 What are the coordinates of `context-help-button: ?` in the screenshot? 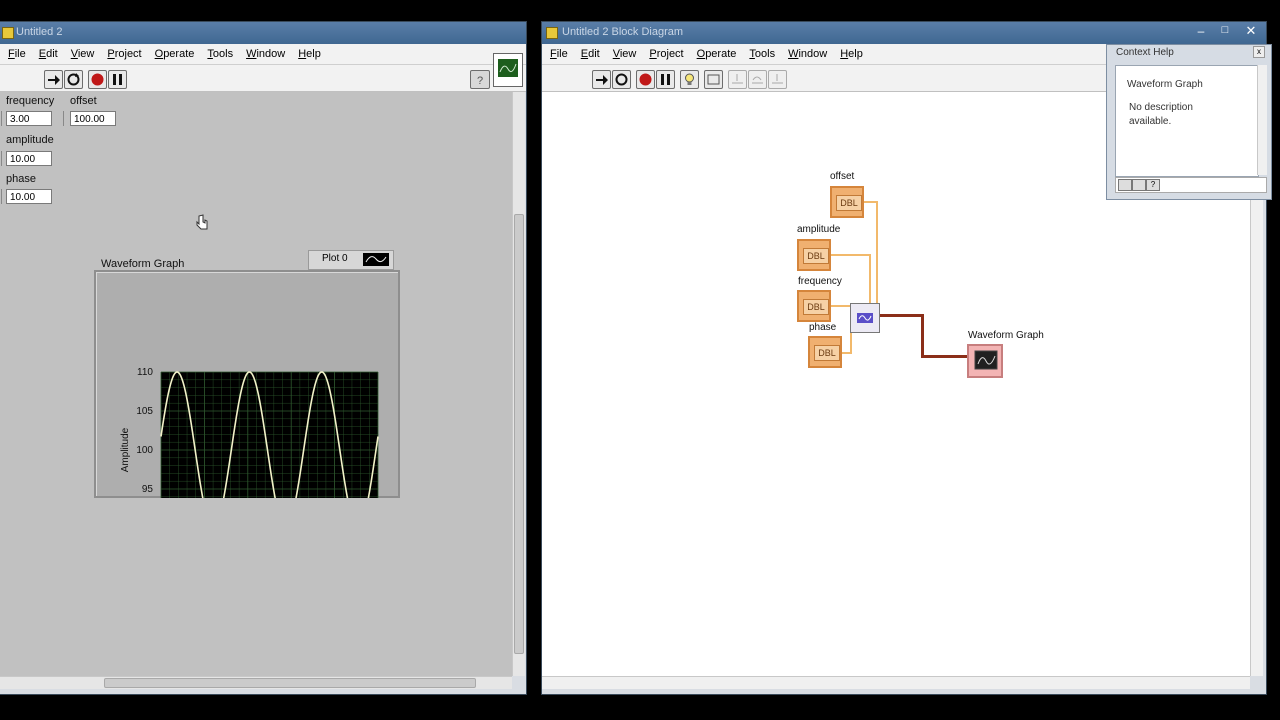 It's located at (480, 79).